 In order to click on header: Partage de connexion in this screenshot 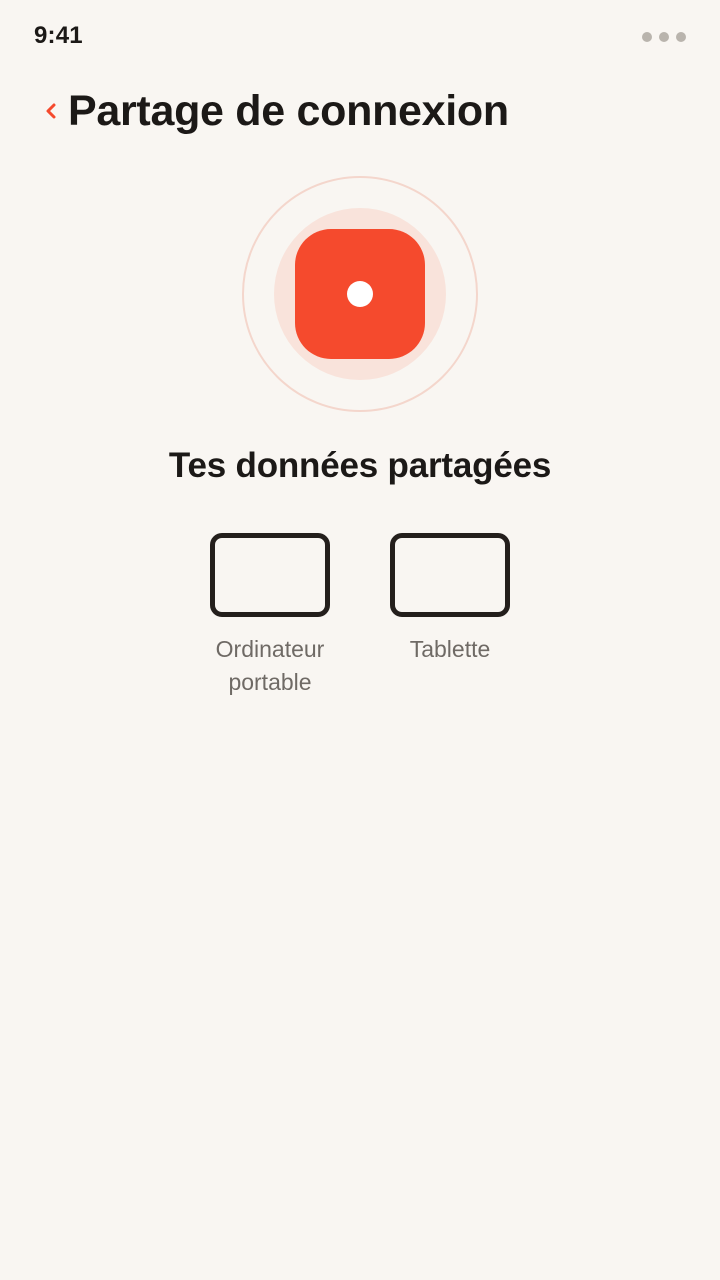, I will do `click(274, 111)`.